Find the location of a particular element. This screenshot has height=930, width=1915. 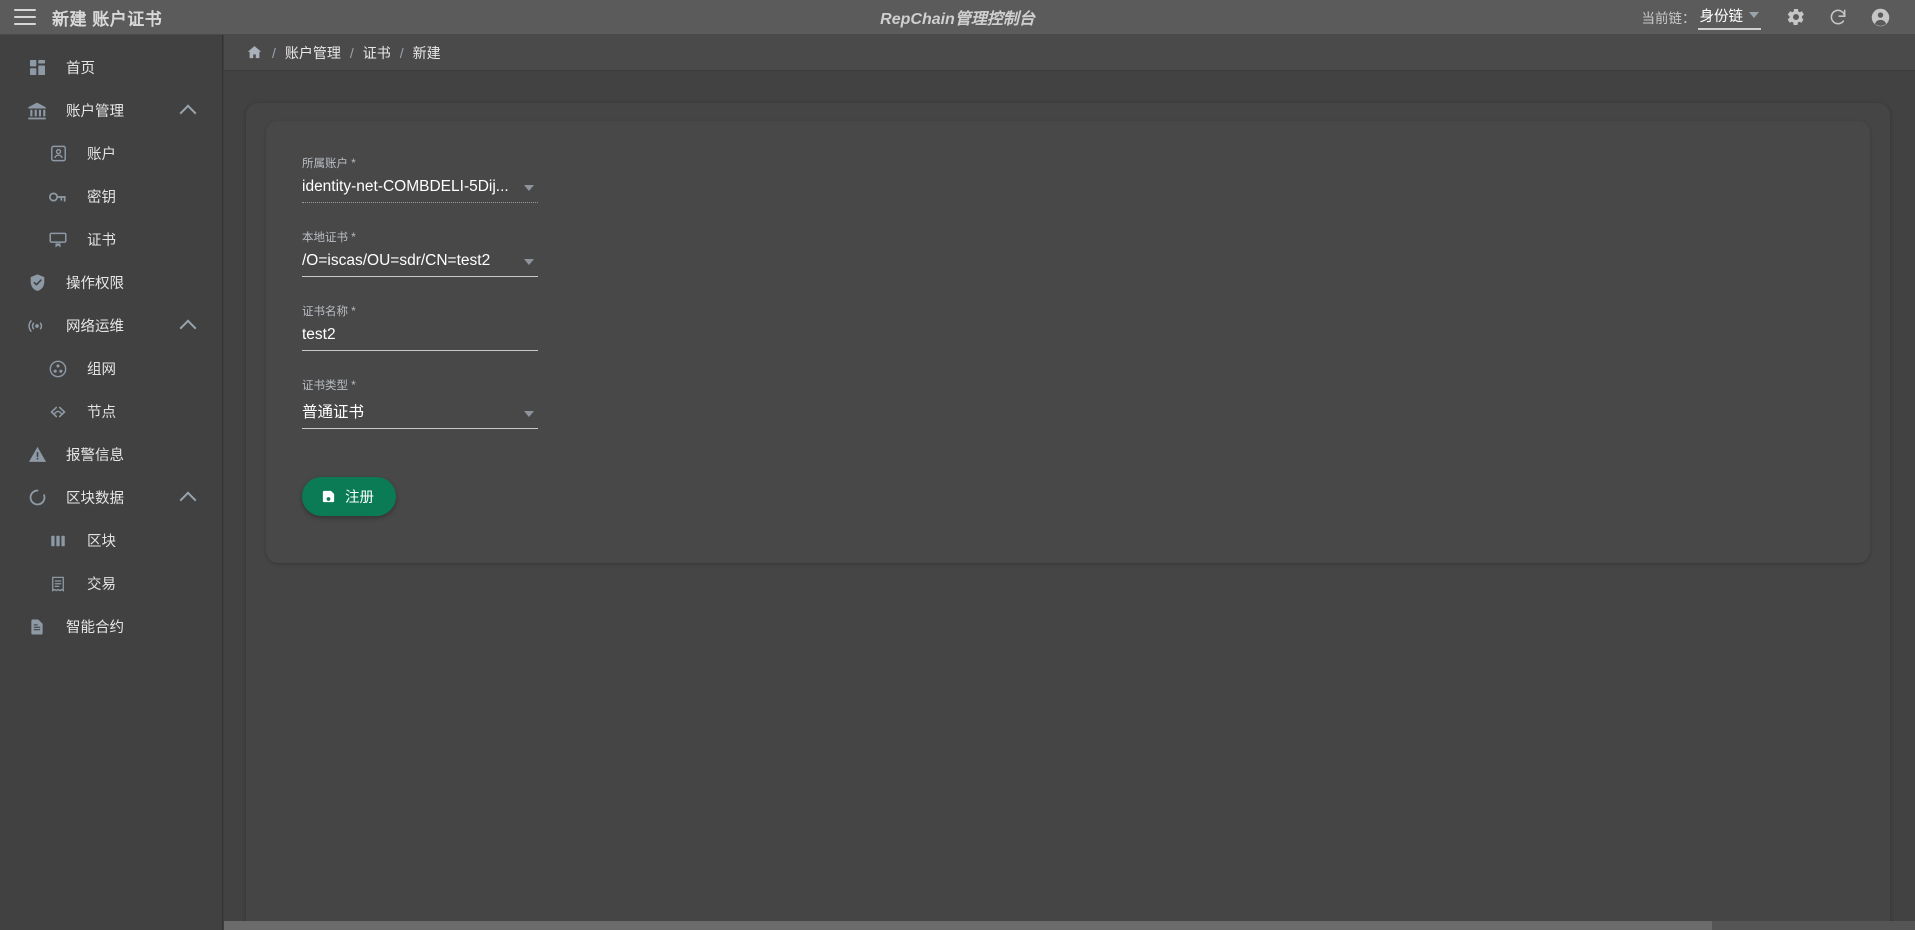

sidebar-item-0: 首页 is located at coordinates (111, 67).